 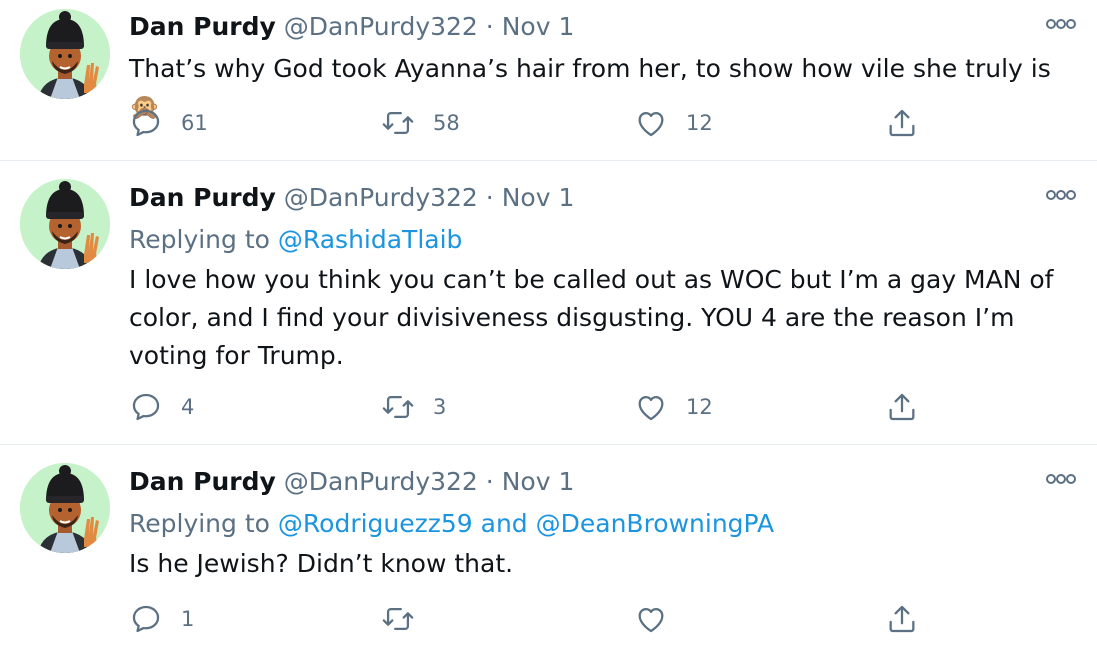 I want to click on reply-button: 4, so click(x=161, y=407).